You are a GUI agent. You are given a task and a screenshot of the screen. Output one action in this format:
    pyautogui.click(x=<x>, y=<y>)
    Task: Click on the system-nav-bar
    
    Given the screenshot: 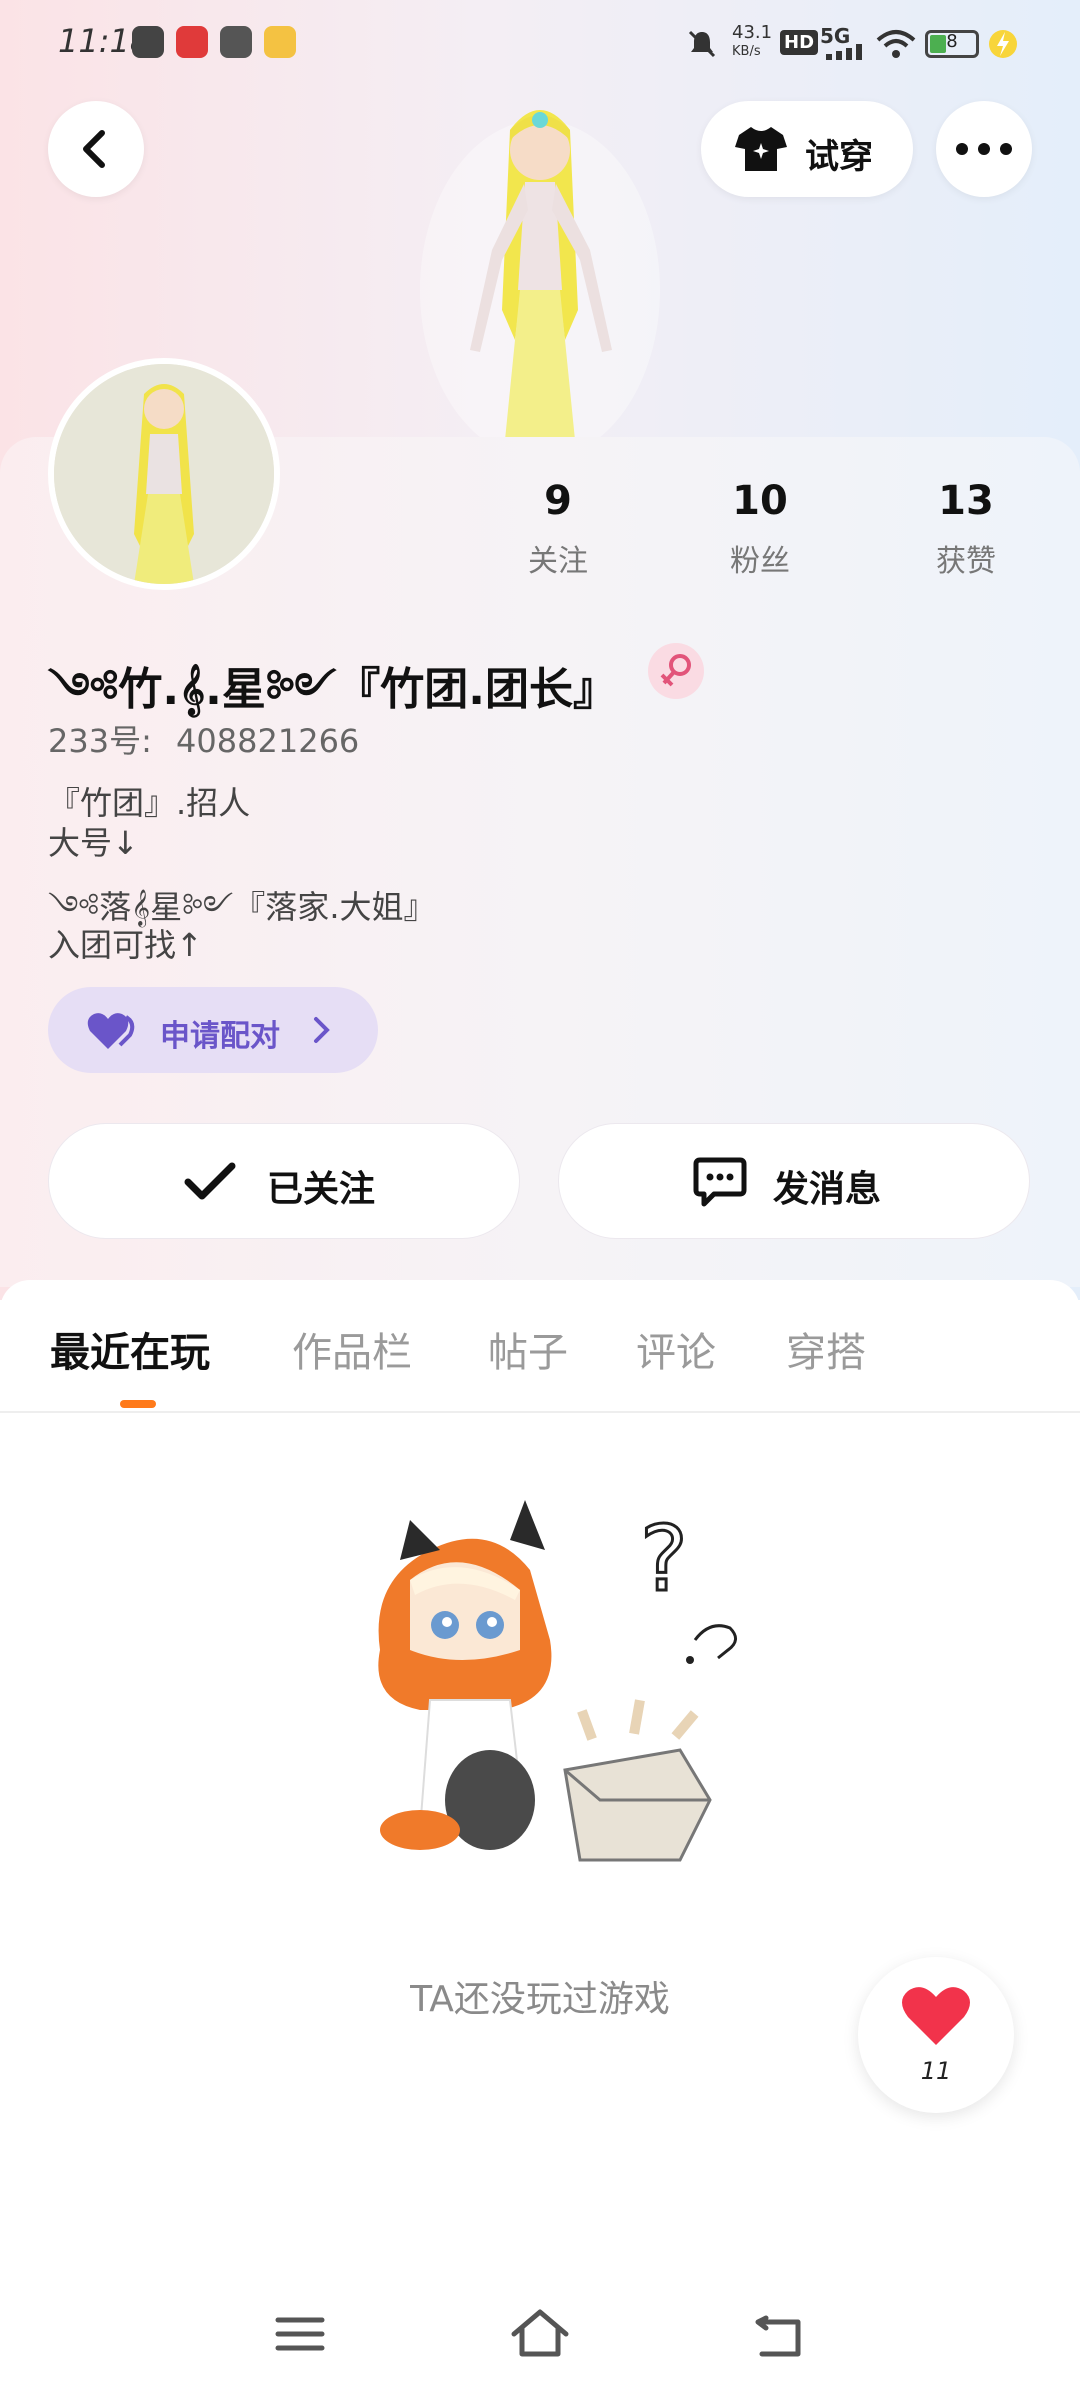 What is the action you would take?
    pyautogui.click(x=540, y=2334)
    